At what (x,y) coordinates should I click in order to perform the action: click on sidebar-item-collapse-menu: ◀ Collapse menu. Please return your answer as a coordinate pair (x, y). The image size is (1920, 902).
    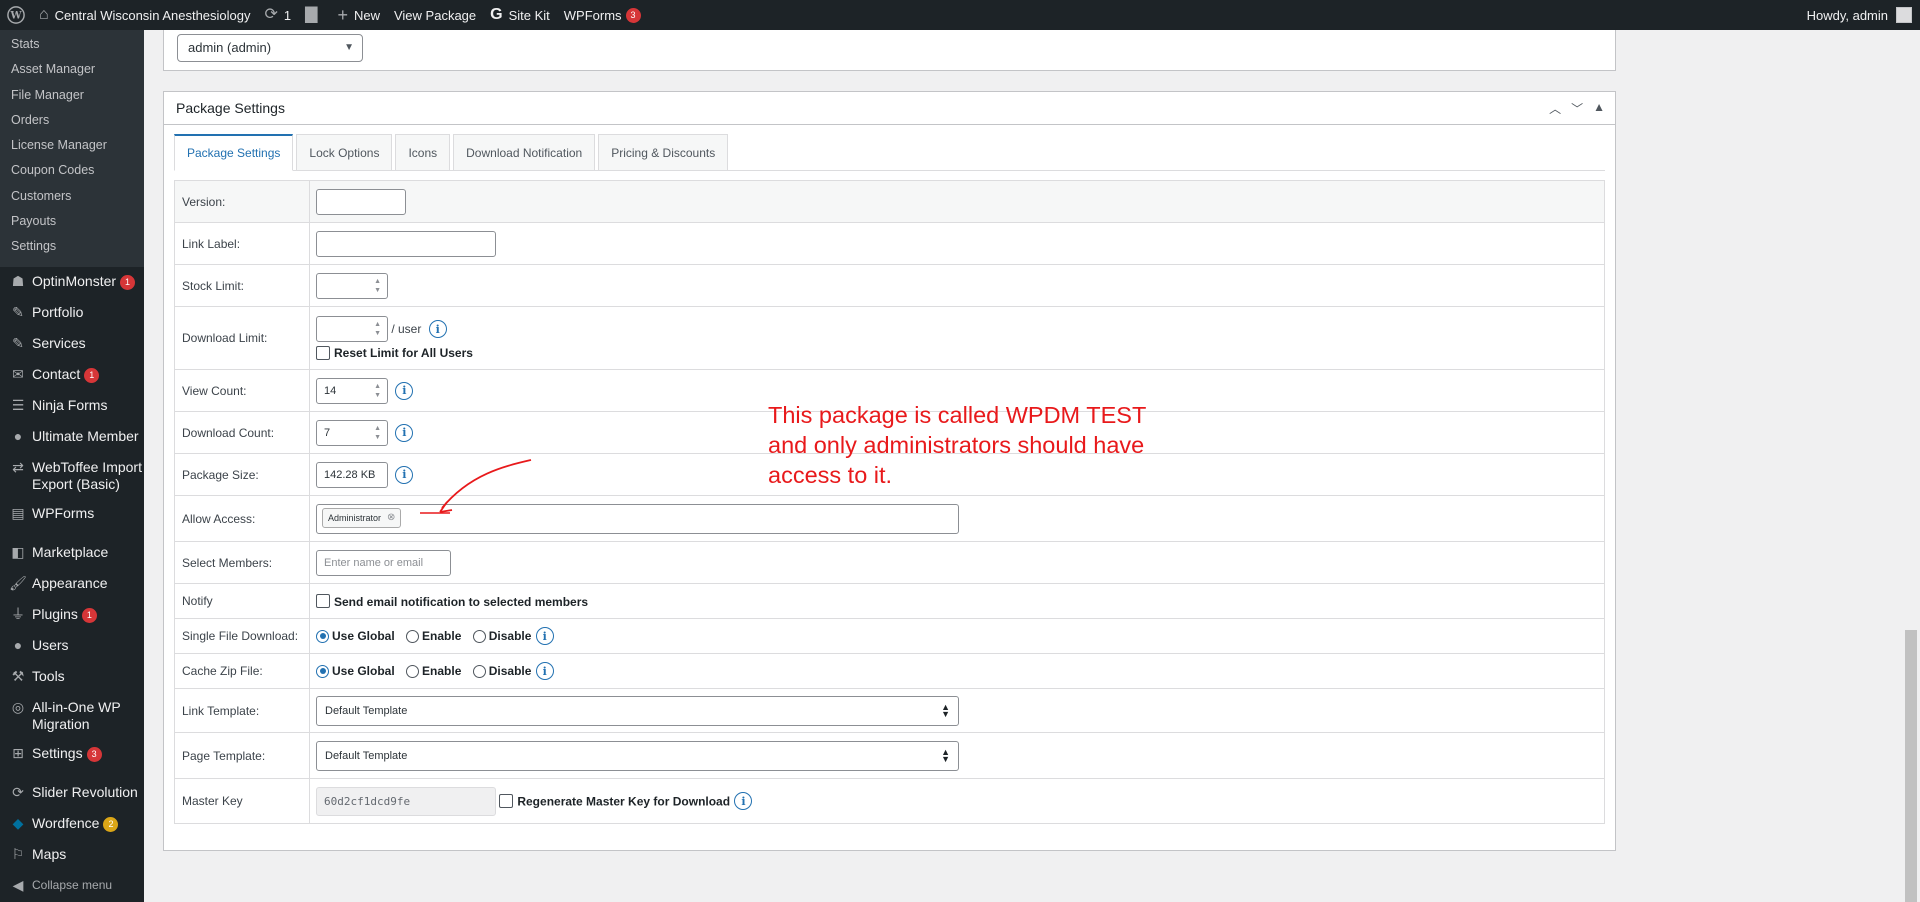
    Looking at the image, I should click on (72, 886).